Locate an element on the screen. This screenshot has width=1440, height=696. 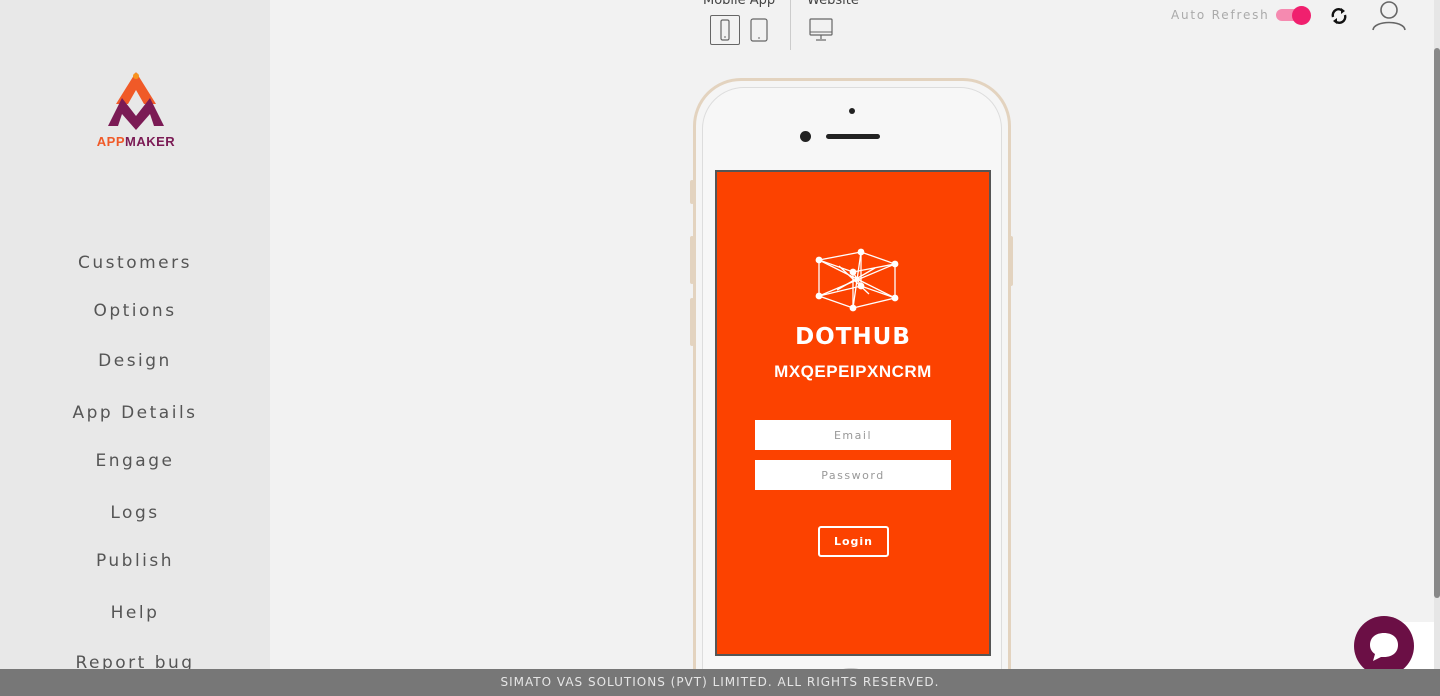
phone-view-button is located at coordinates (725, 30).